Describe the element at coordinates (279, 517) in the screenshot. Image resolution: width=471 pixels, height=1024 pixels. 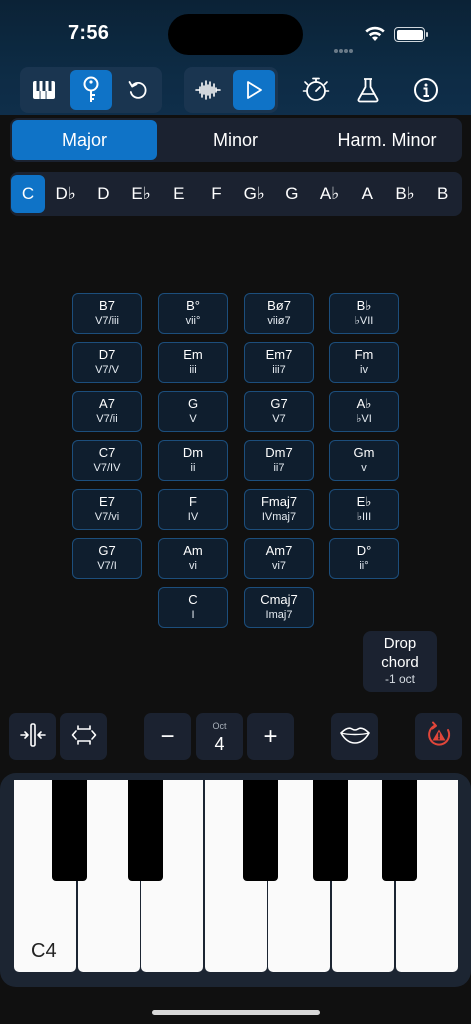
I see `chord-roman-numeral: IVmaj7` at that location.